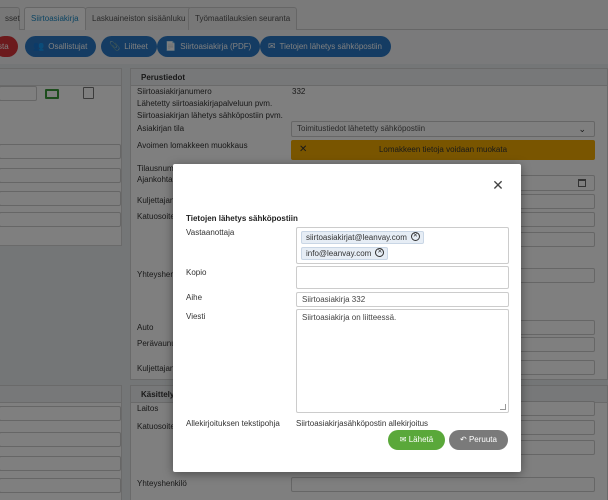  What do you see at coordinates (349, 317) in the screenshot?
I see `message-value: Siirtoasiakirja on liitteessä.` at bounding box center [349, 317].